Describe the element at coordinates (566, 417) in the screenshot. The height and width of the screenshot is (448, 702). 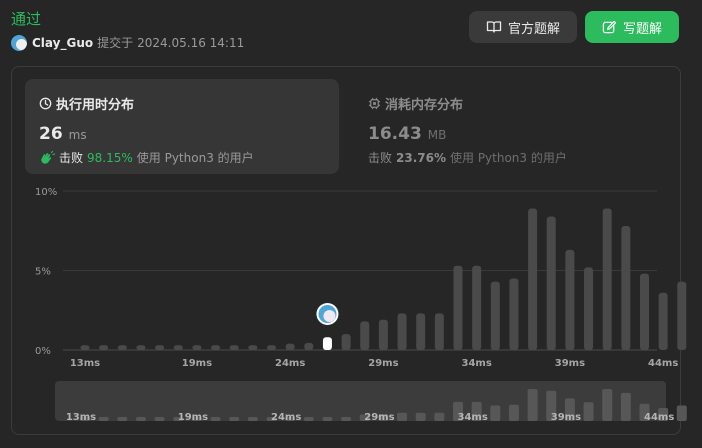
I see `overview-tick-label: 39ms` at that location.